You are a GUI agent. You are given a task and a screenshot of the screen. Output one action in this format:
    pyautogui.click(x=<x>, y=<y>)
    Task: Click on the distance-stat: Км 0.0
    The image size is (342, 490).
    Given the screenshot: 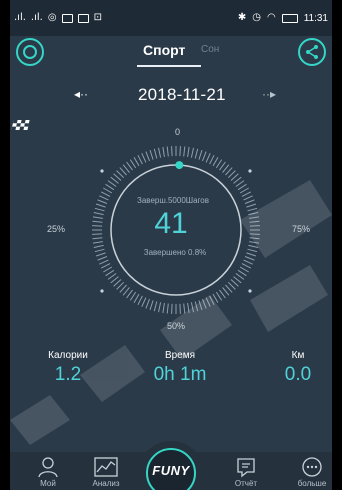 What is the action you would take?
    pyautogui.click(x=298, y=368)
    